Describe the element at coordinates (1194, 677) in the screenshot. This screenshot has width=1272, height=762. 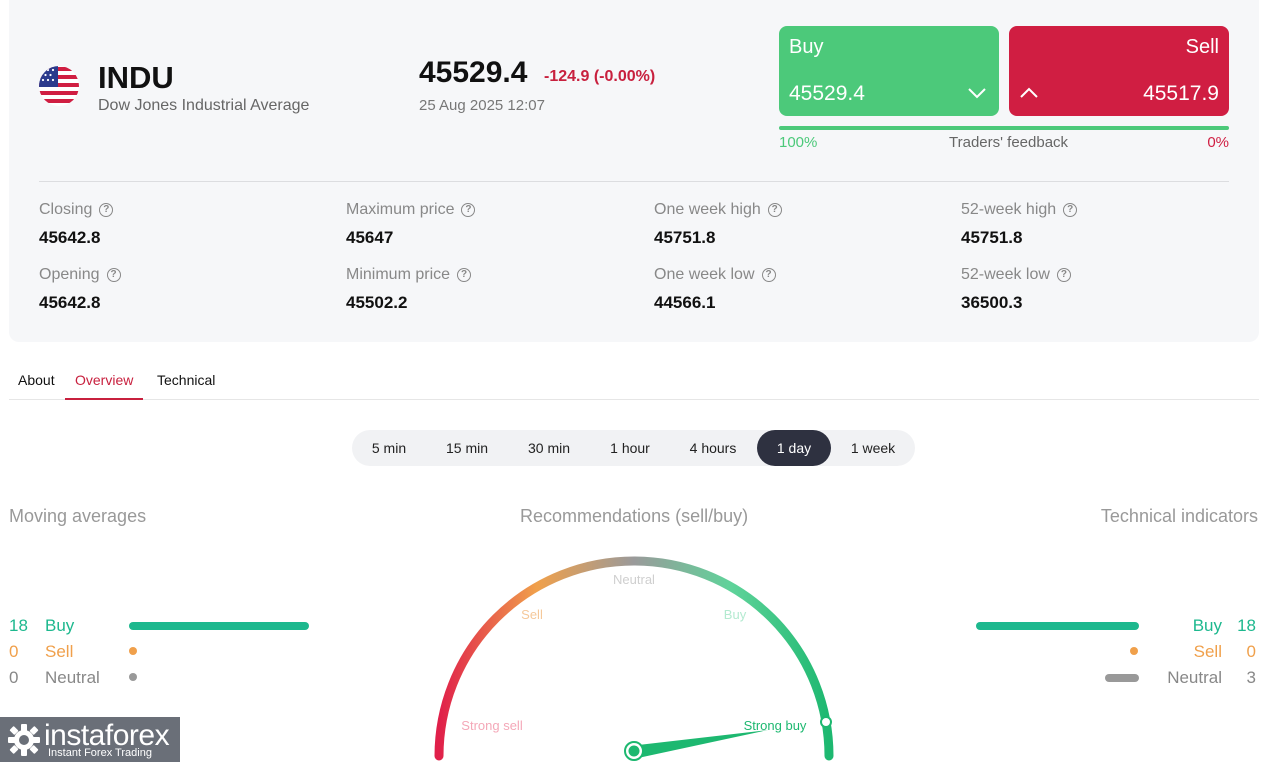
I see `ti-neutral-label: Neutral` at that location.